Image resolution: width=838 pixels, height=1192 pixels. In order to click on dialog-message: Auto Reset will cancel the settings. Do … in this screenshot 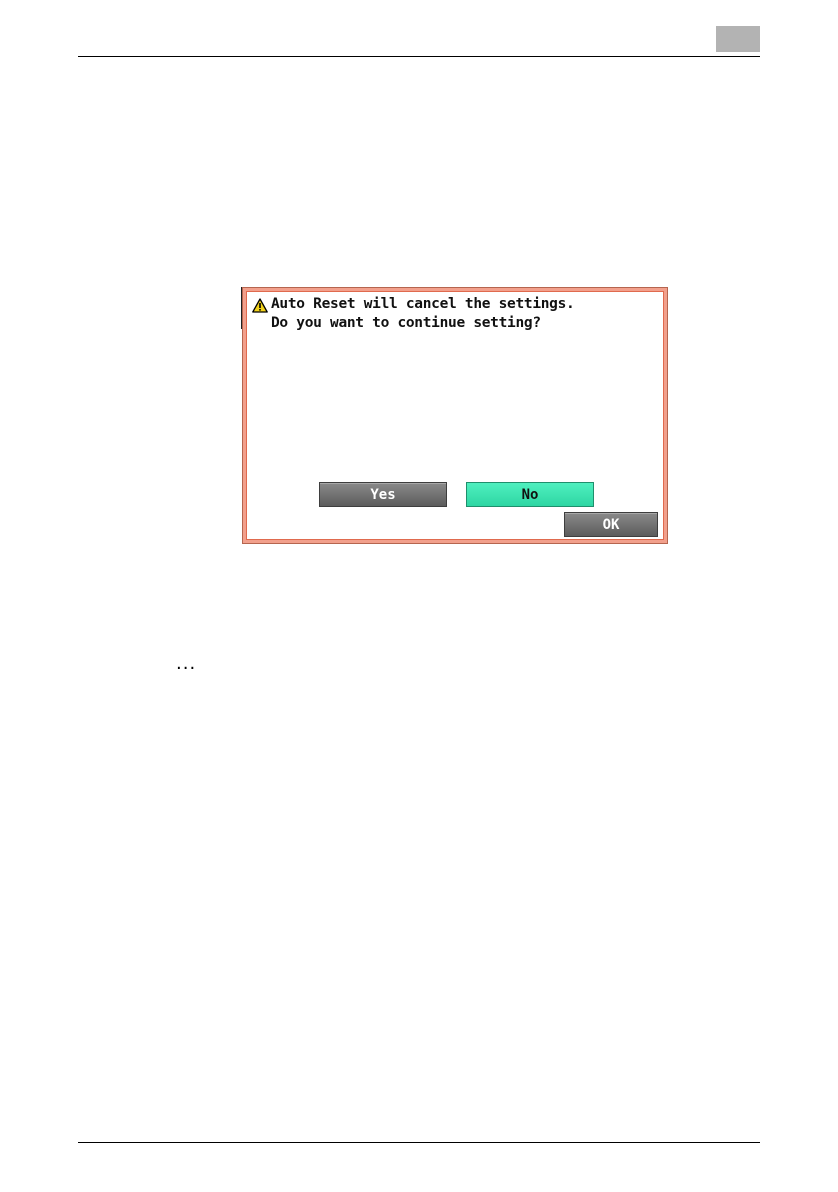, I will do `click(423, 314)`.